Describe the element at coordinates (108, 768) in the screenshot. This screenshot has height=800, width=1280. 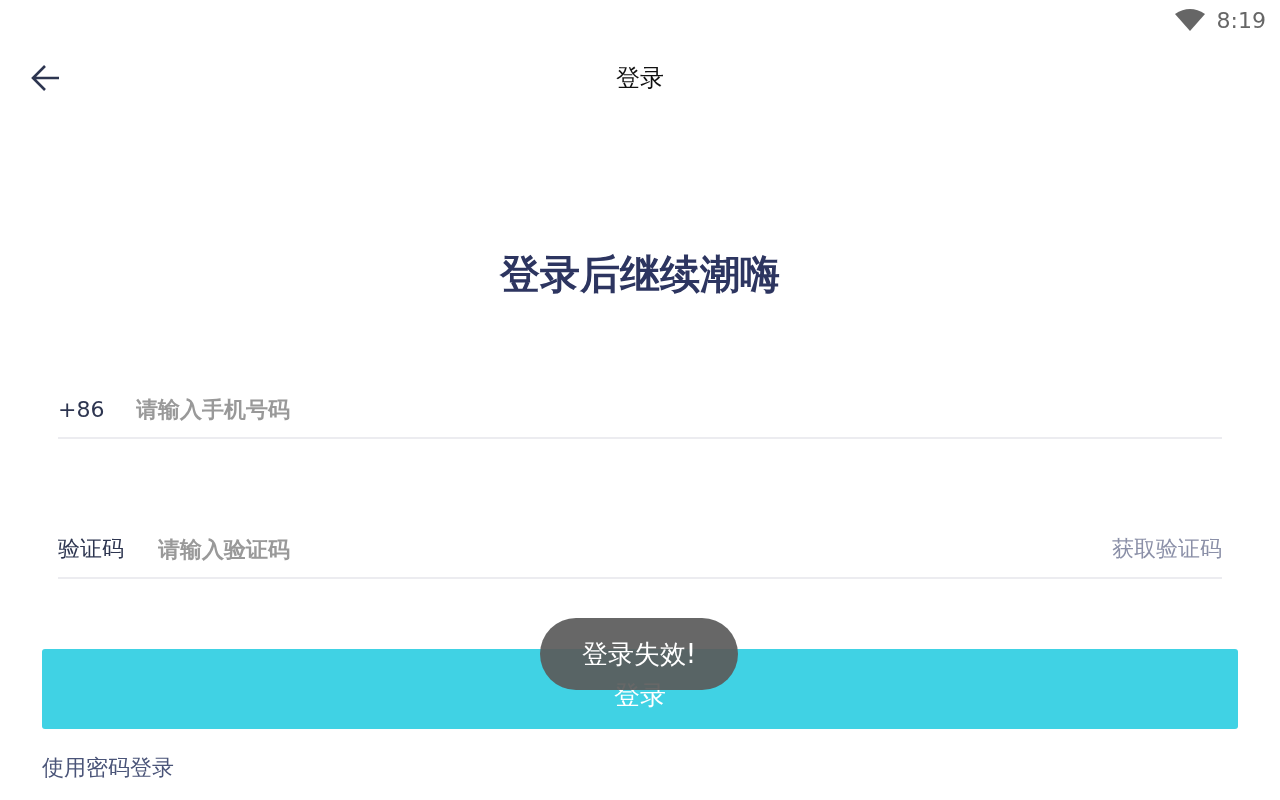
I see `password-login-link: 使用密码登录` at that location.